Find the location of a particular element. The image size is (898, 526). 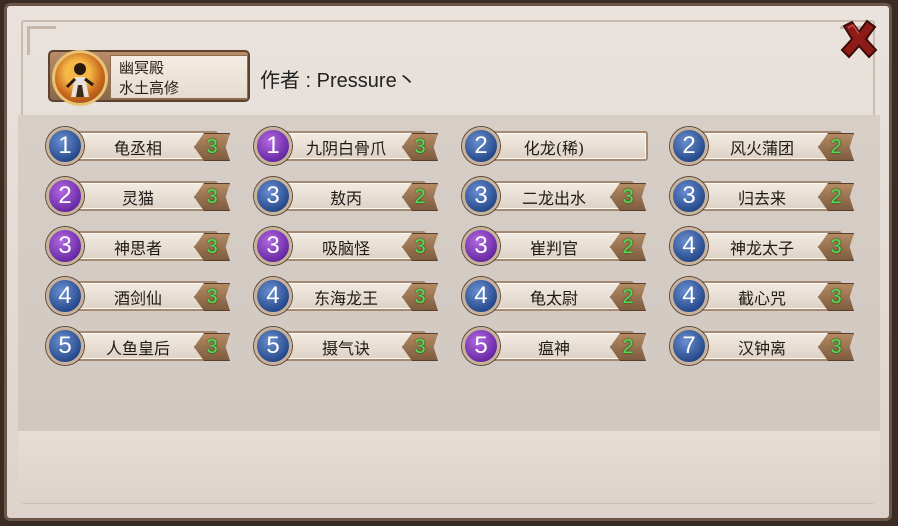

card-item: 人鱼皇后 5 3 is located at coordinates (136, 346).